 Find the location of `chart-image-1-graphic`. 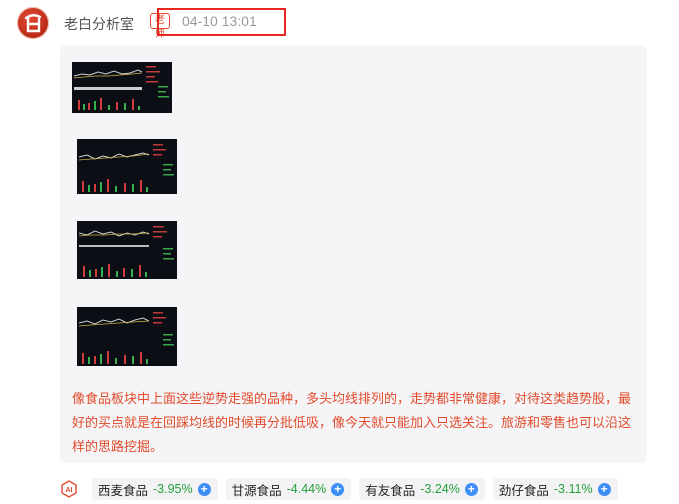

chart-image-1-graphic is located at coordinates (122, 87).